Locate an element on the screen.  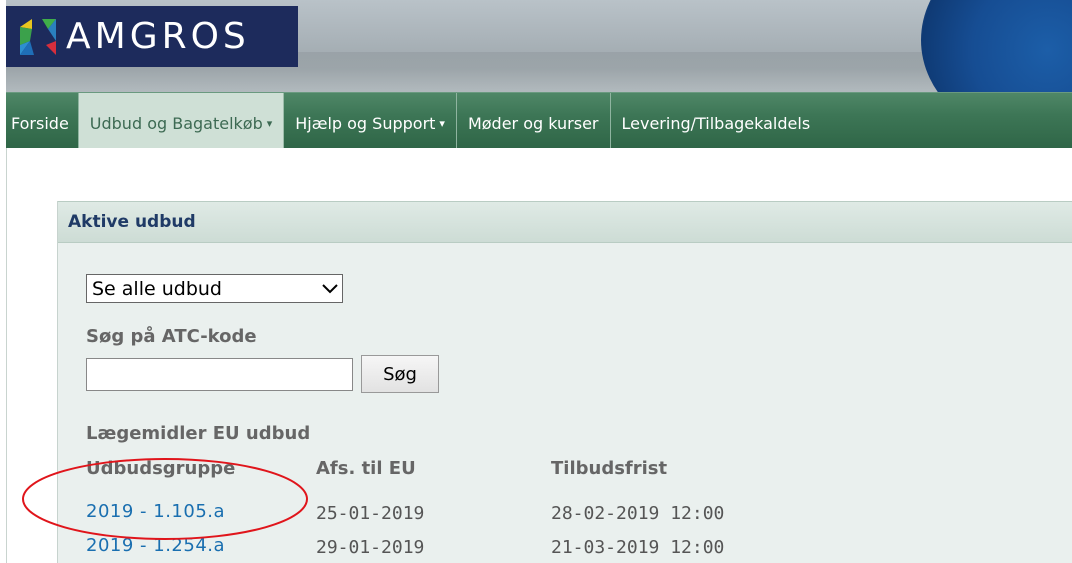
nav-item-label: Levering/Tilbagekaldels is located at coordinates (716, 123).